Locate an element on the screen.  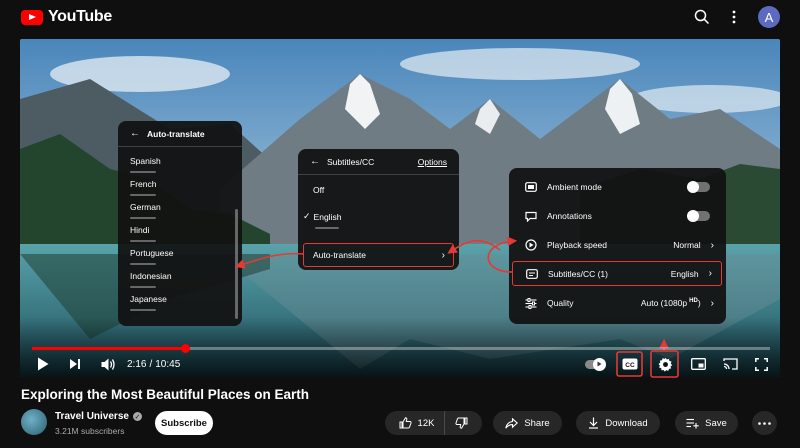
settings-item-value: Auto (1080p is located at coordinates (664, 303).